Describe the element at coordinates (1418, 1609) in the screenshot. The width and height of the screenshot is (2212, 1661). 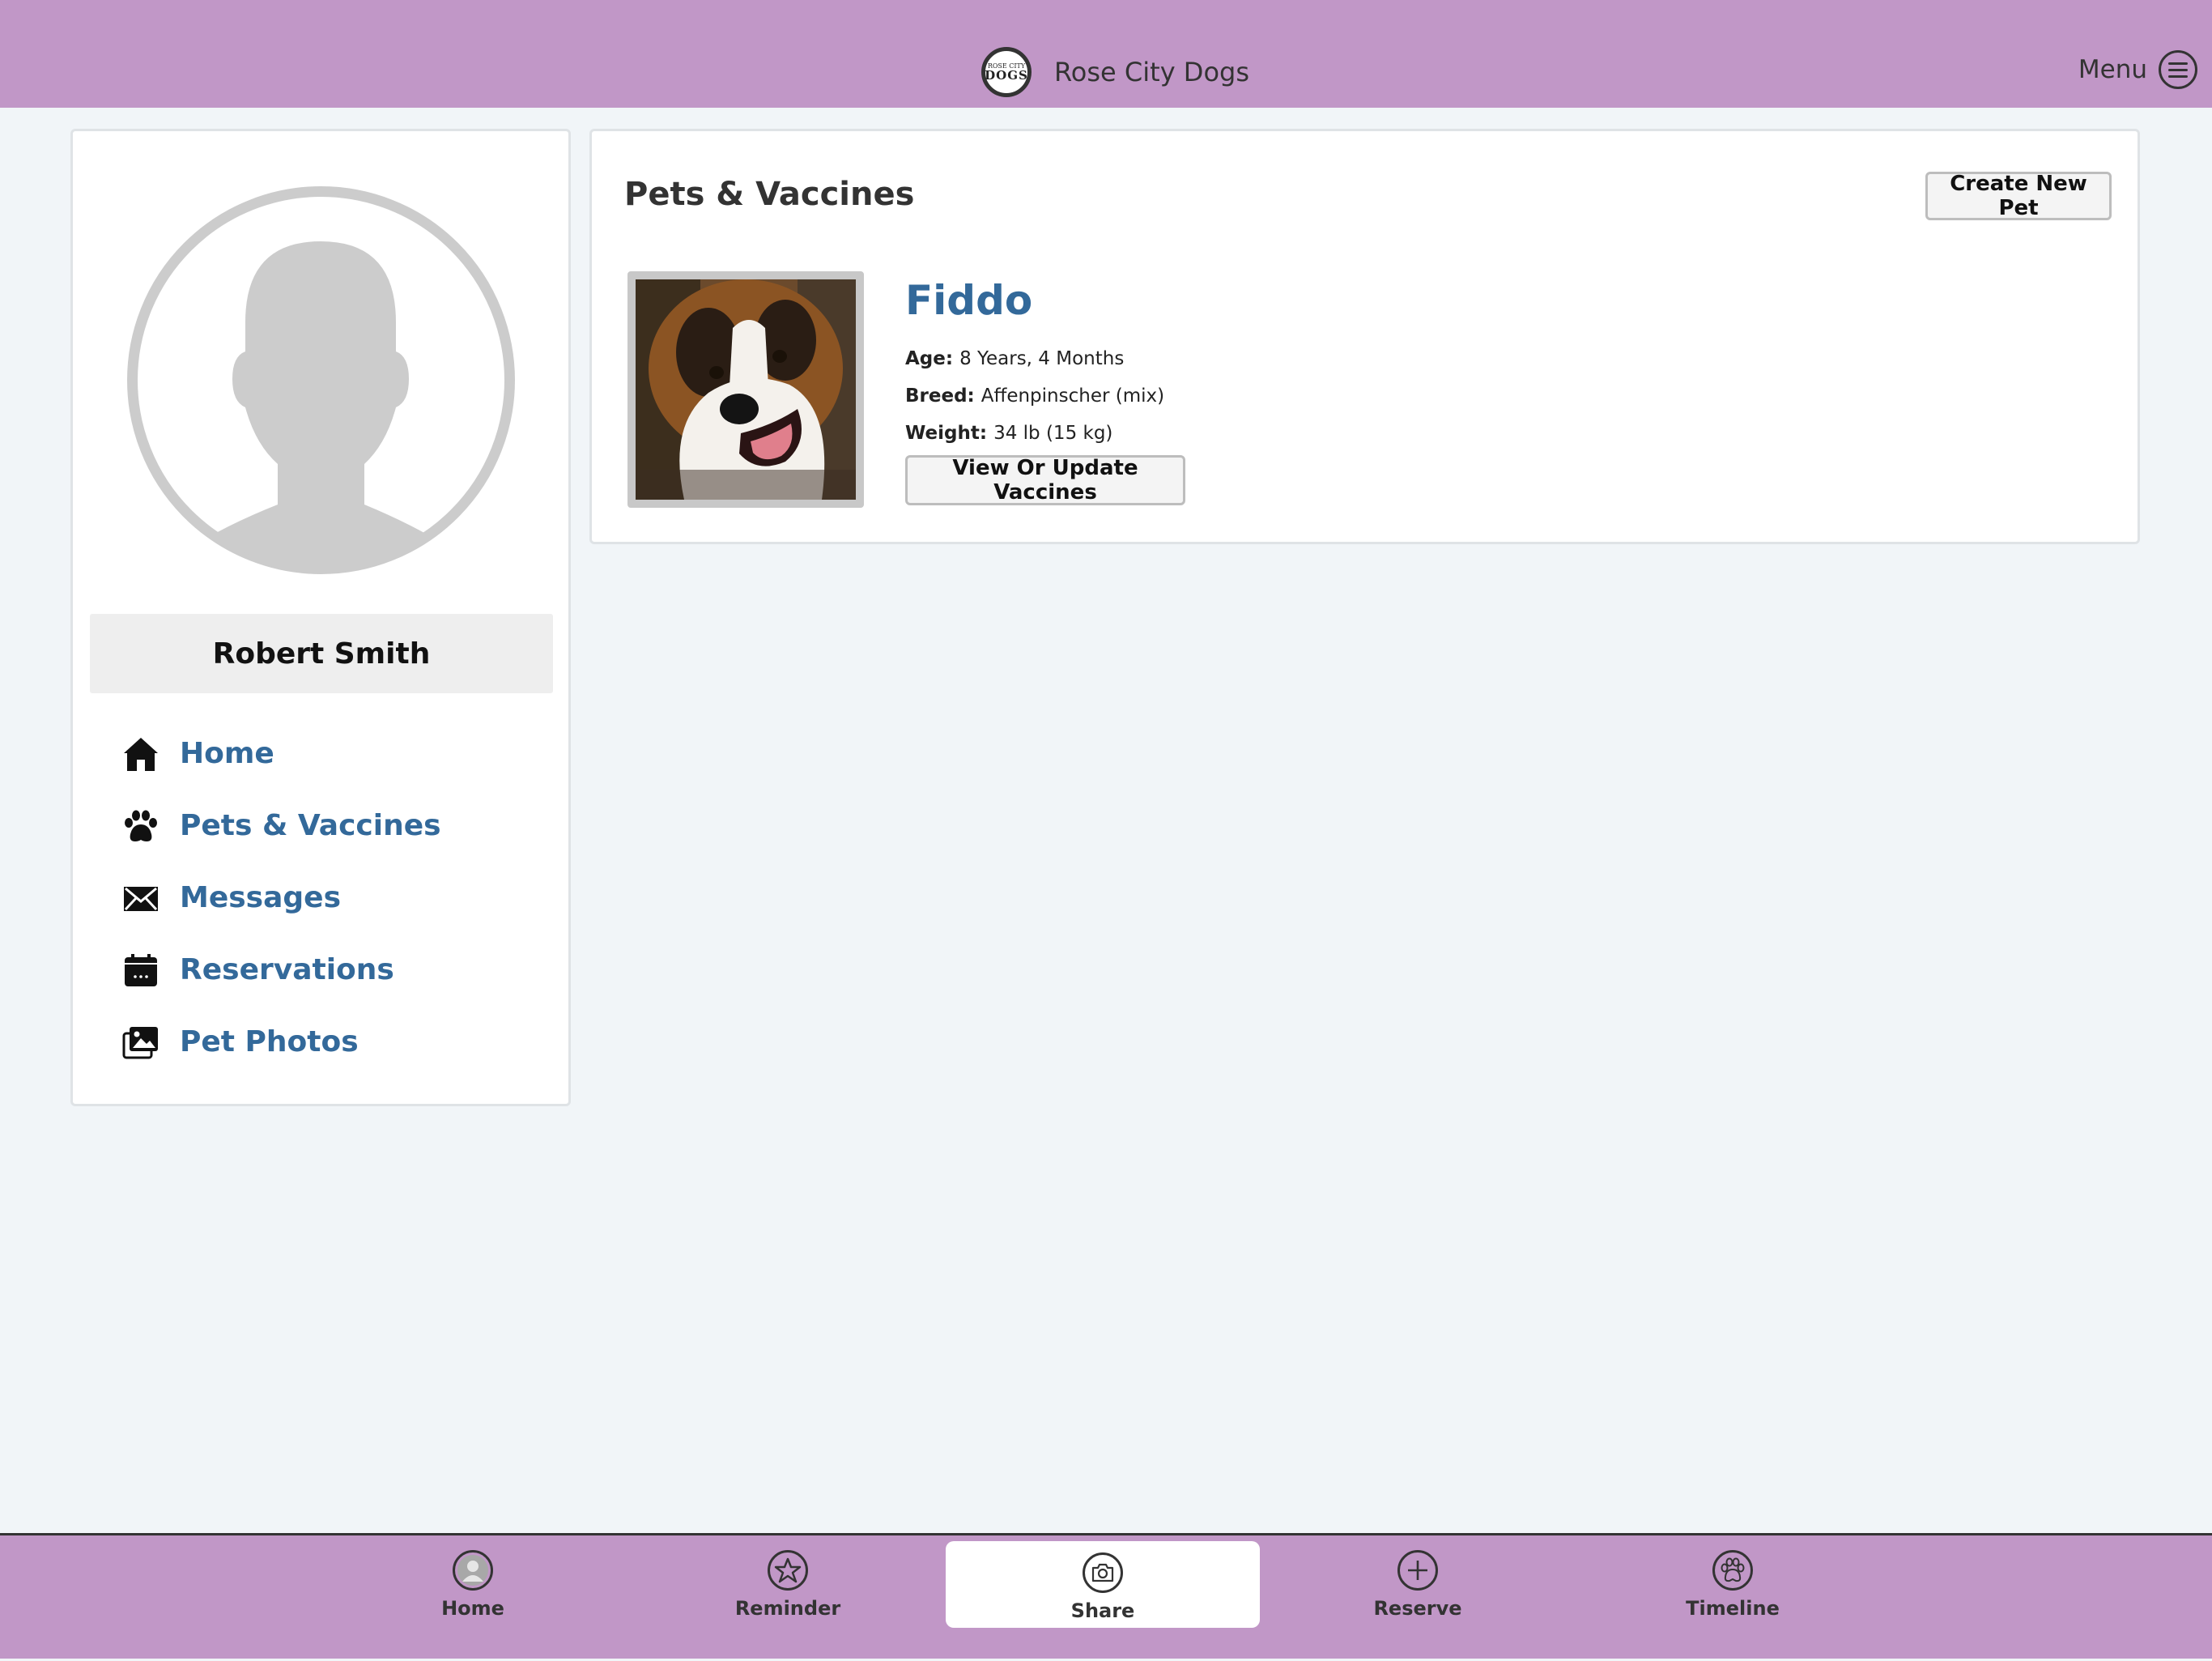
I see `tab-label: Reserve` at that location.